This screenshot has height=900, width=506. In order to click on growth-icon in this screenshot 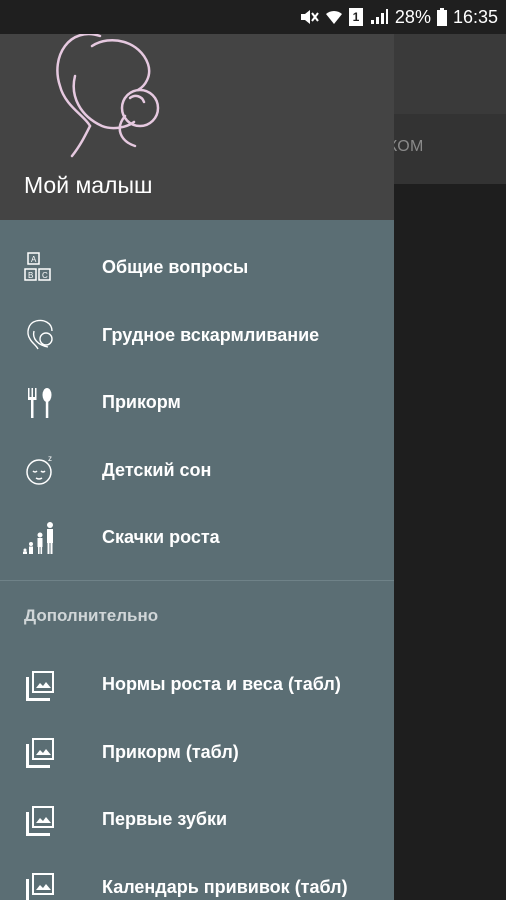, I will do `click(38, 537)`.